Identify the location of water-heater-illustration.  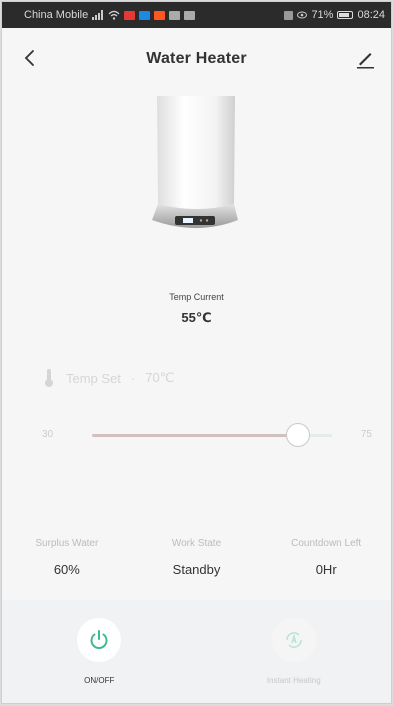
(194, 162).